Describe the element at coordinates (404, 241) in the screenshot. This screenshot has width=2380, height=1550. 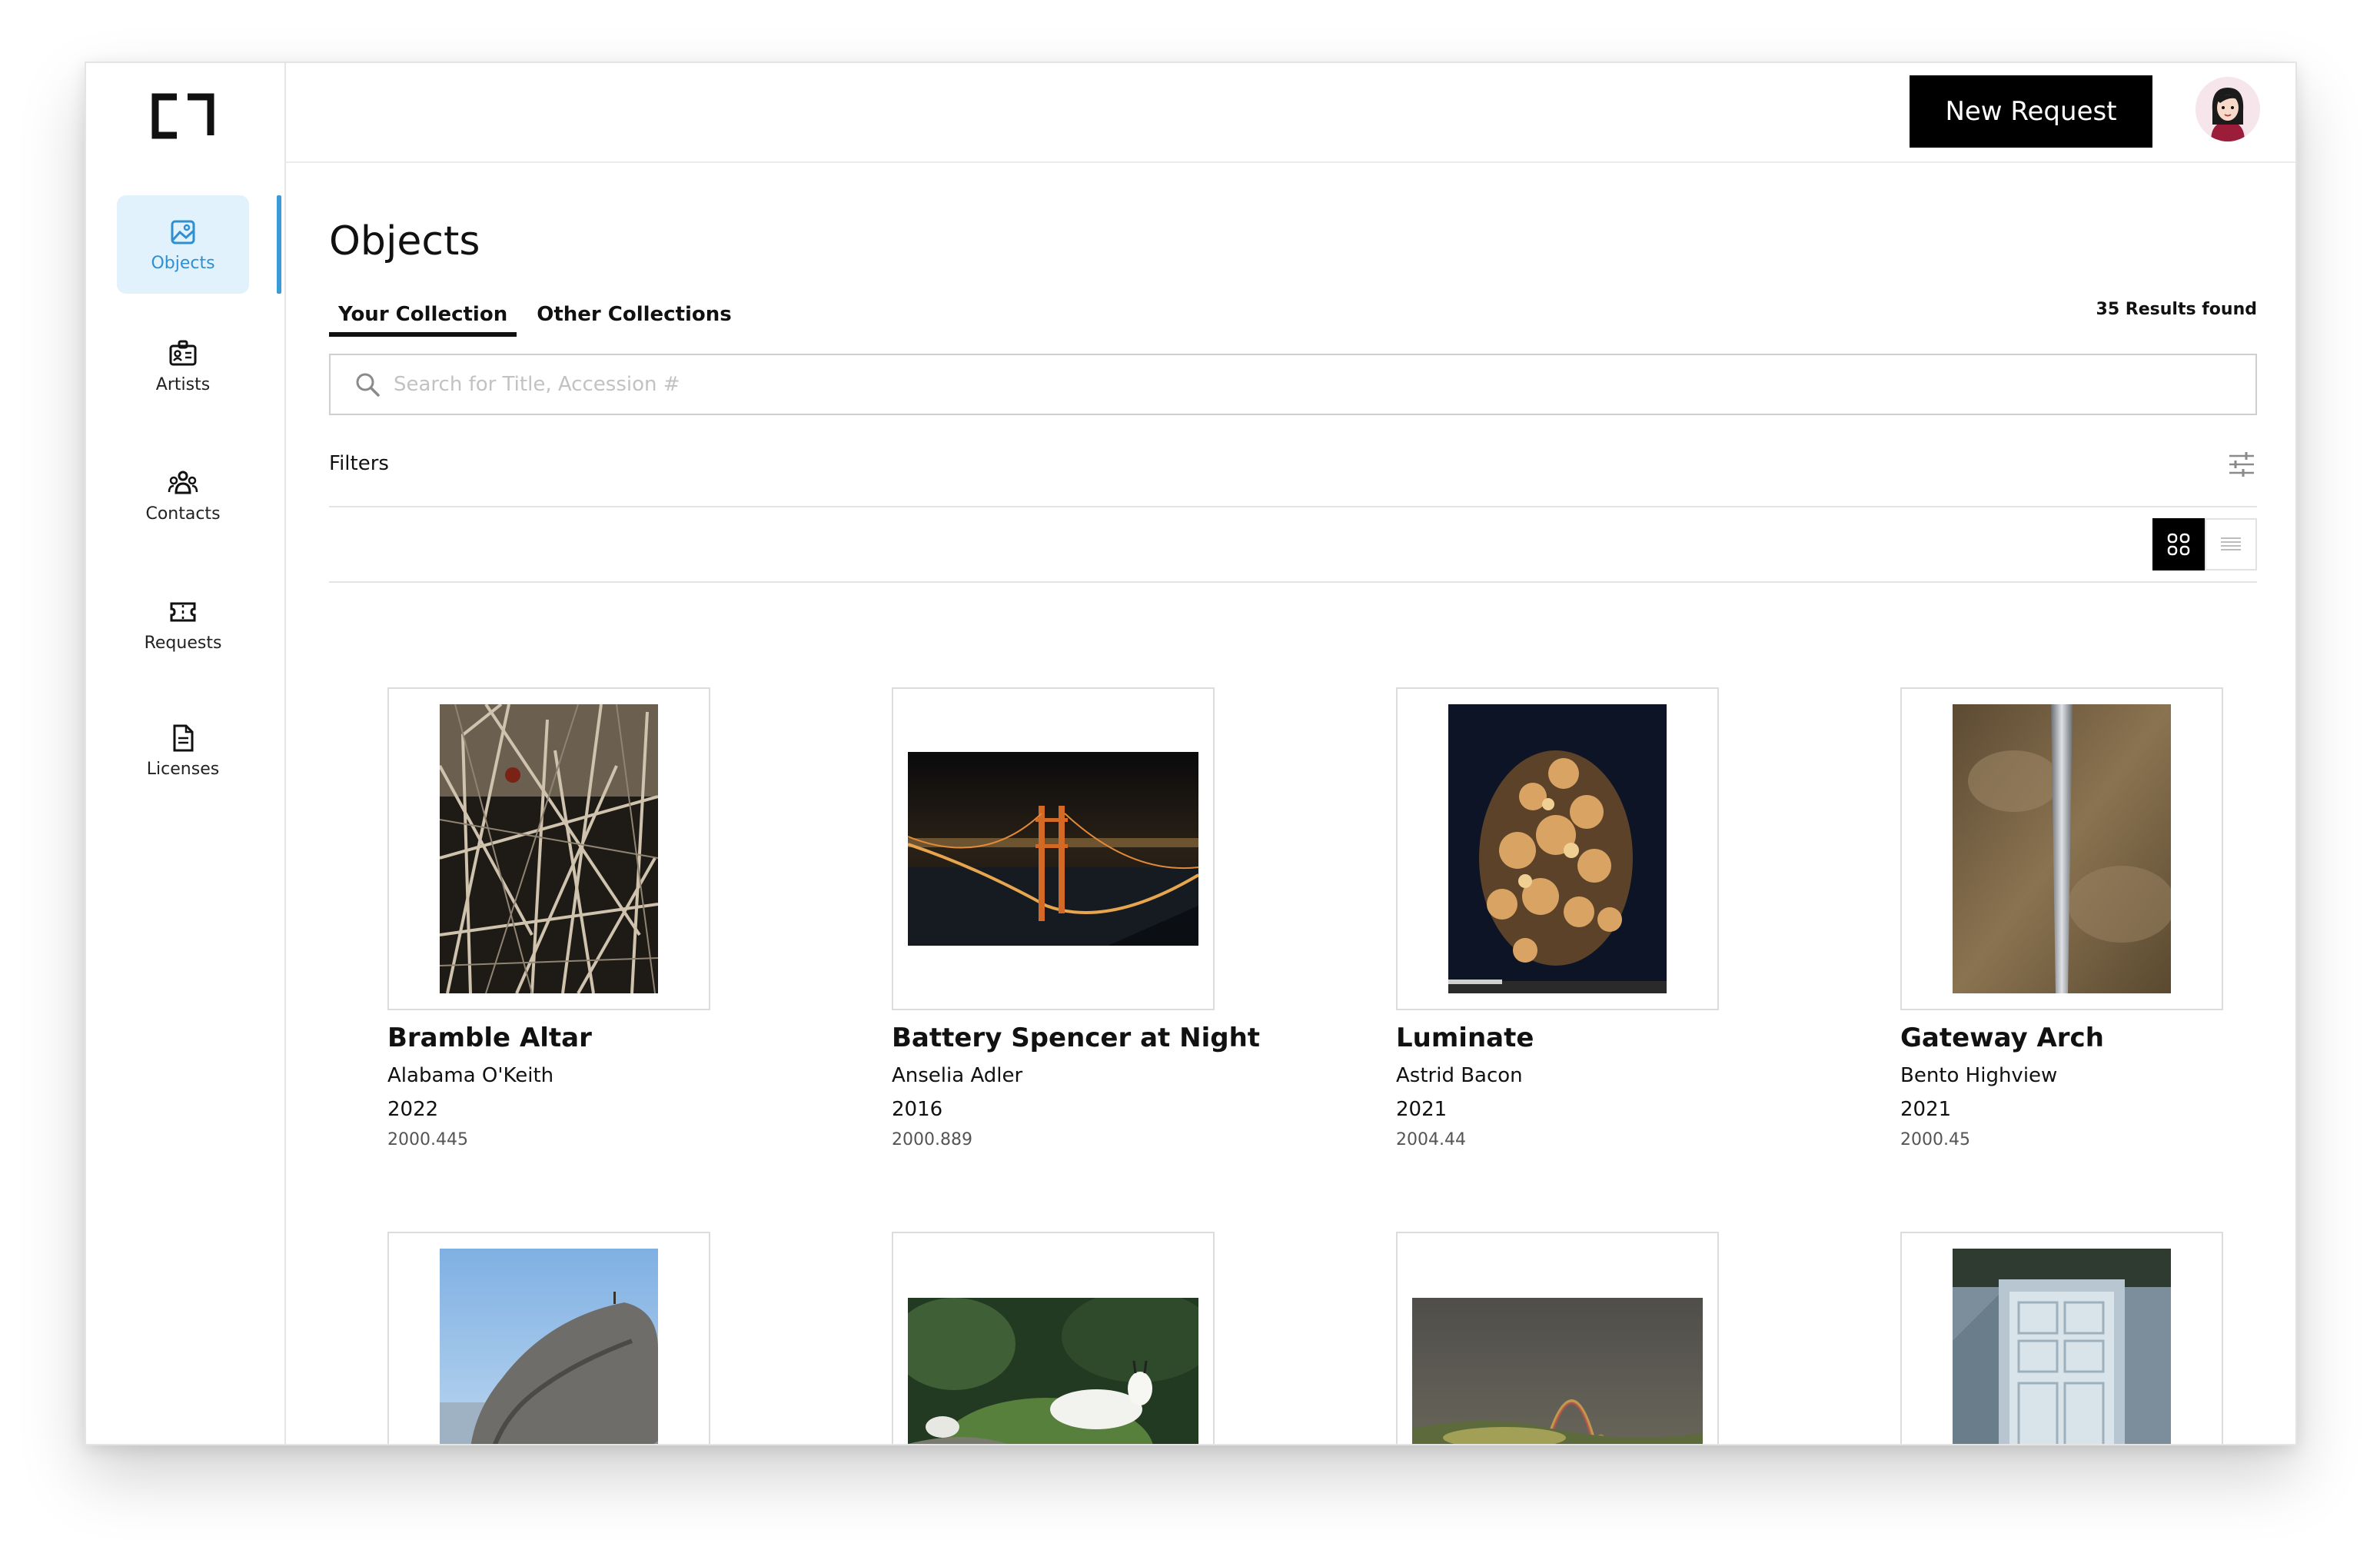
I see `page-title: Objects` at that location.